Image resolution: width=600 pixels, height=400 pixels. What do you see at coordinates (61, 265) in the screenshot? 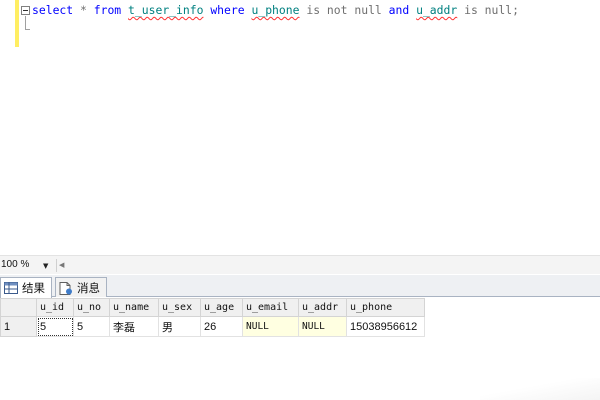
I see `scroll-left-arrow-icon: ◀` at bounding box center [61, 265].